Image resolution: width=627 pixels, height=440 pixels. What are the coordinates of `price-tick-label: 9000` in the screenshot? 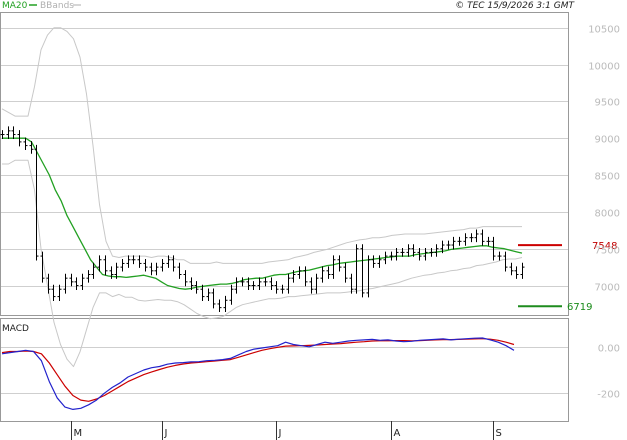 It's located at (607, 140).